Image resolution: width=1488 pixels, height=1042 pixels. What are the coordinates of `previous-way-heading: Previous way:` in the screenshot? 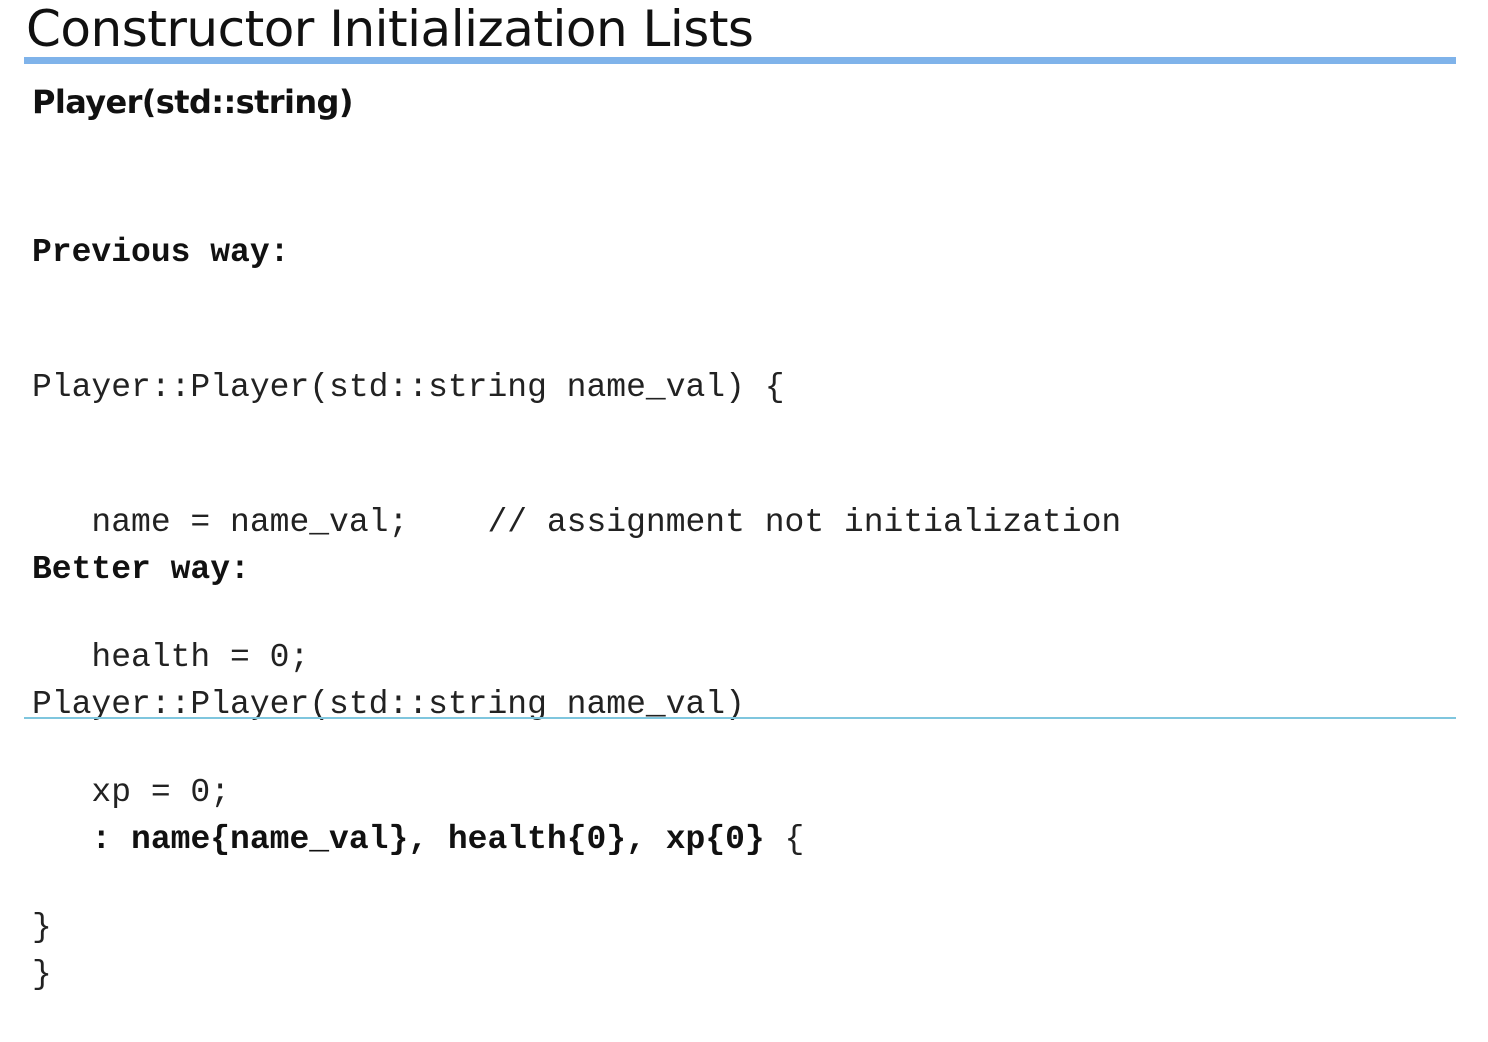 It's located at (161, 252).